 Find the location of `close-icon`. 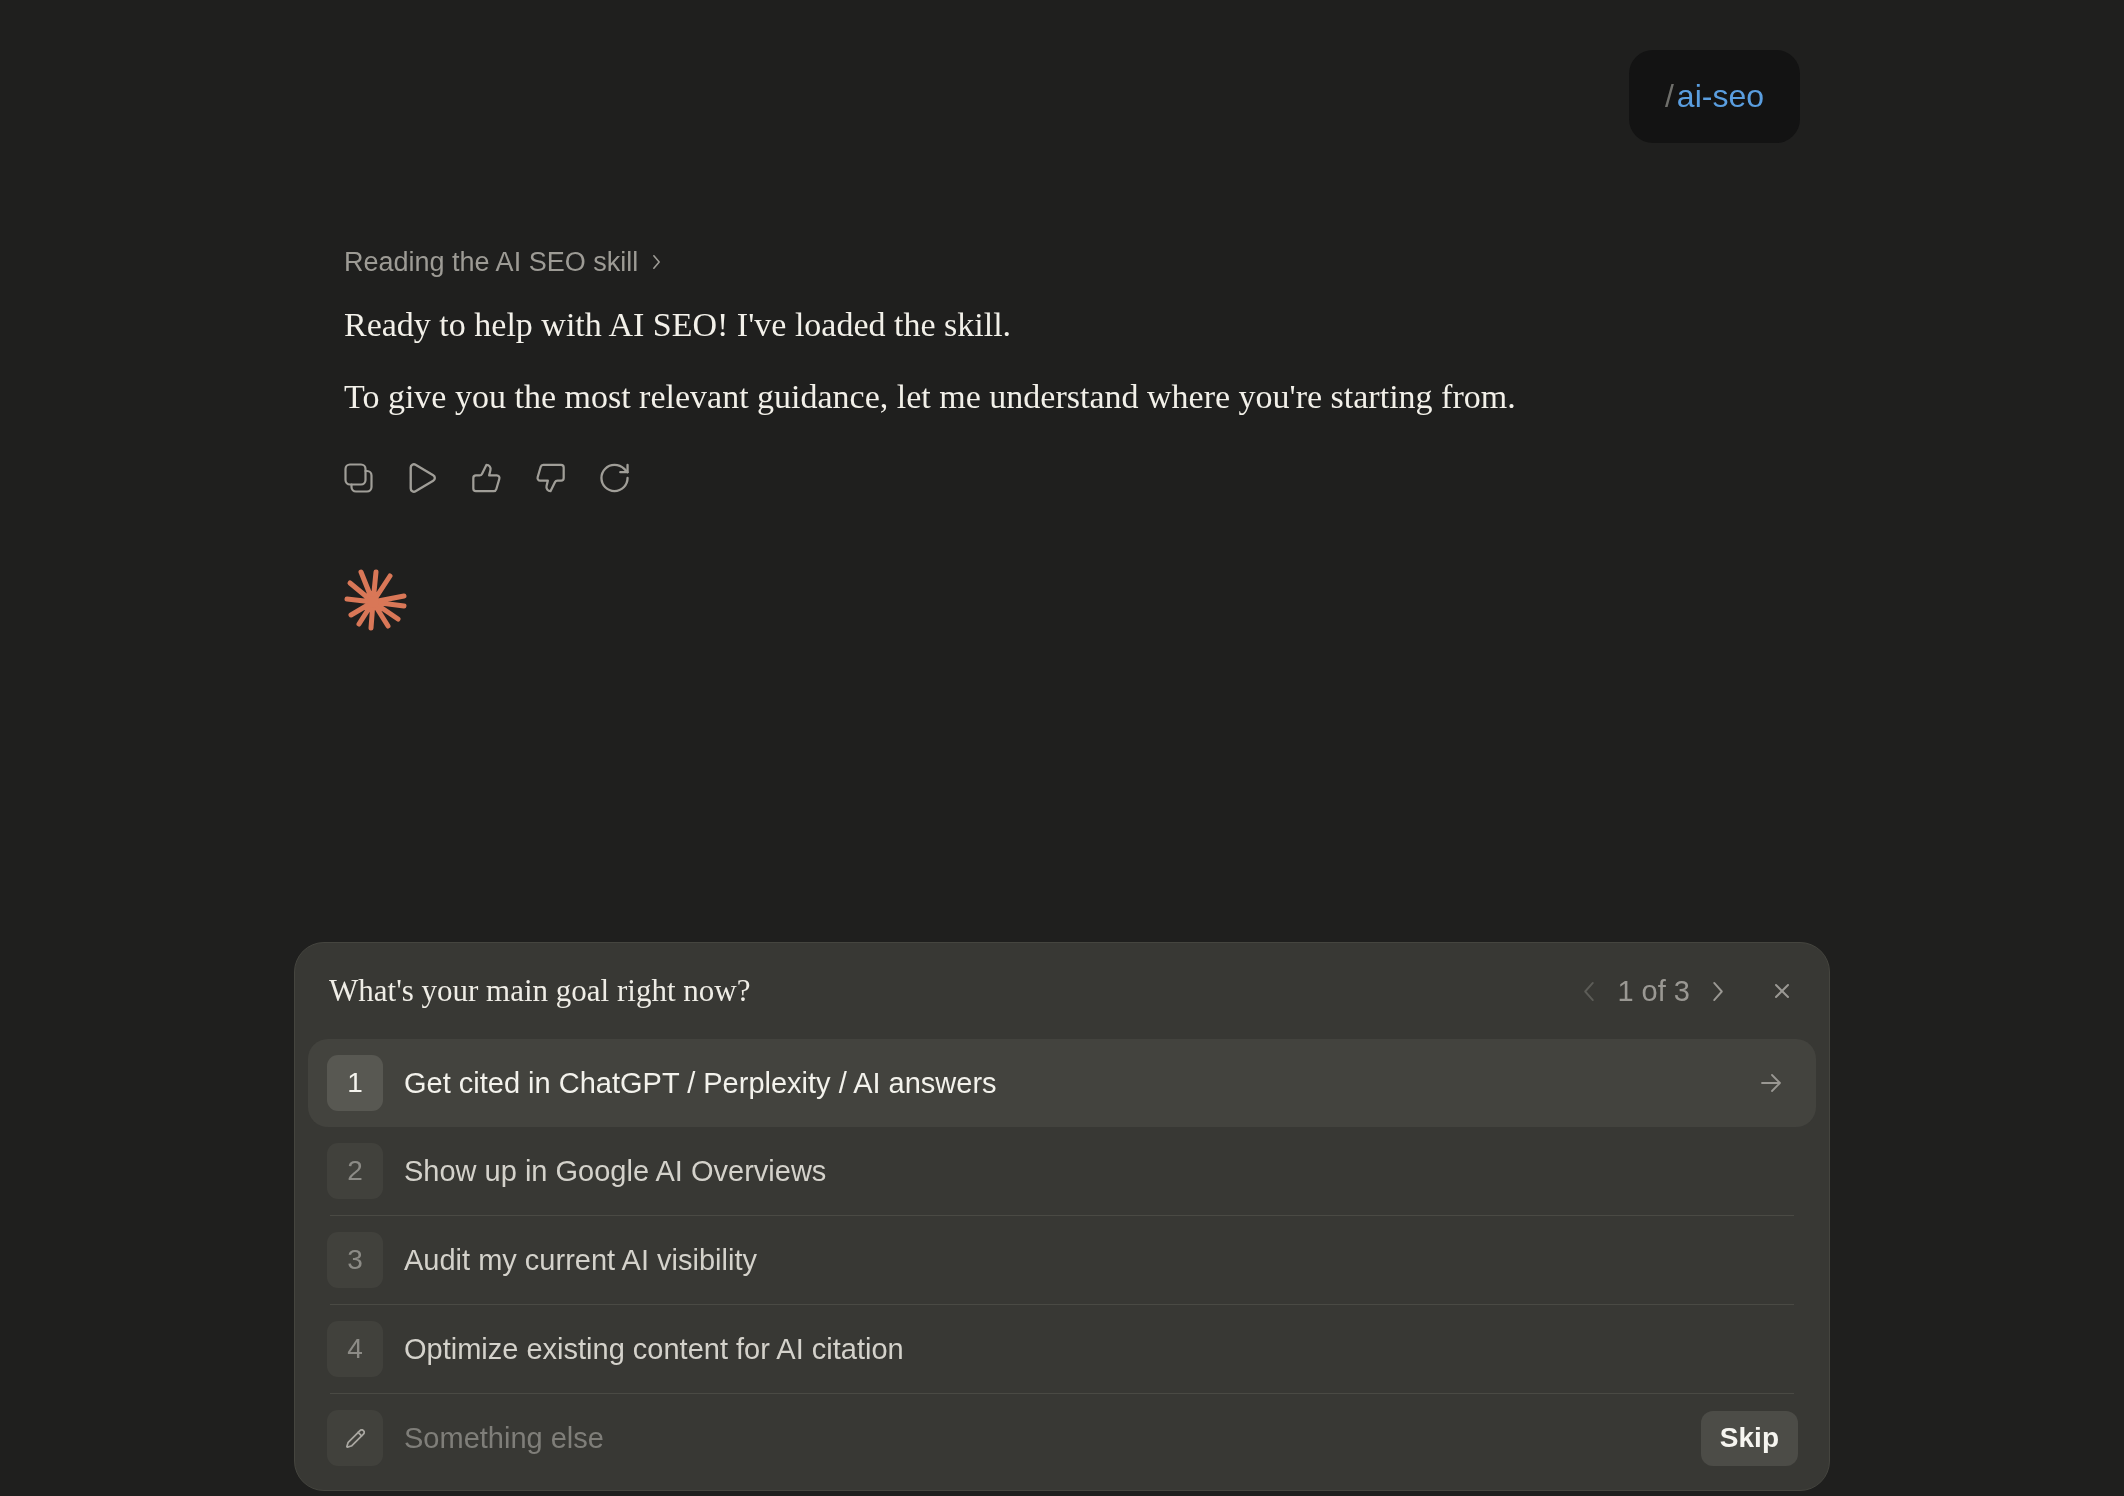

close-icon is located at coordinates (1782, 991).